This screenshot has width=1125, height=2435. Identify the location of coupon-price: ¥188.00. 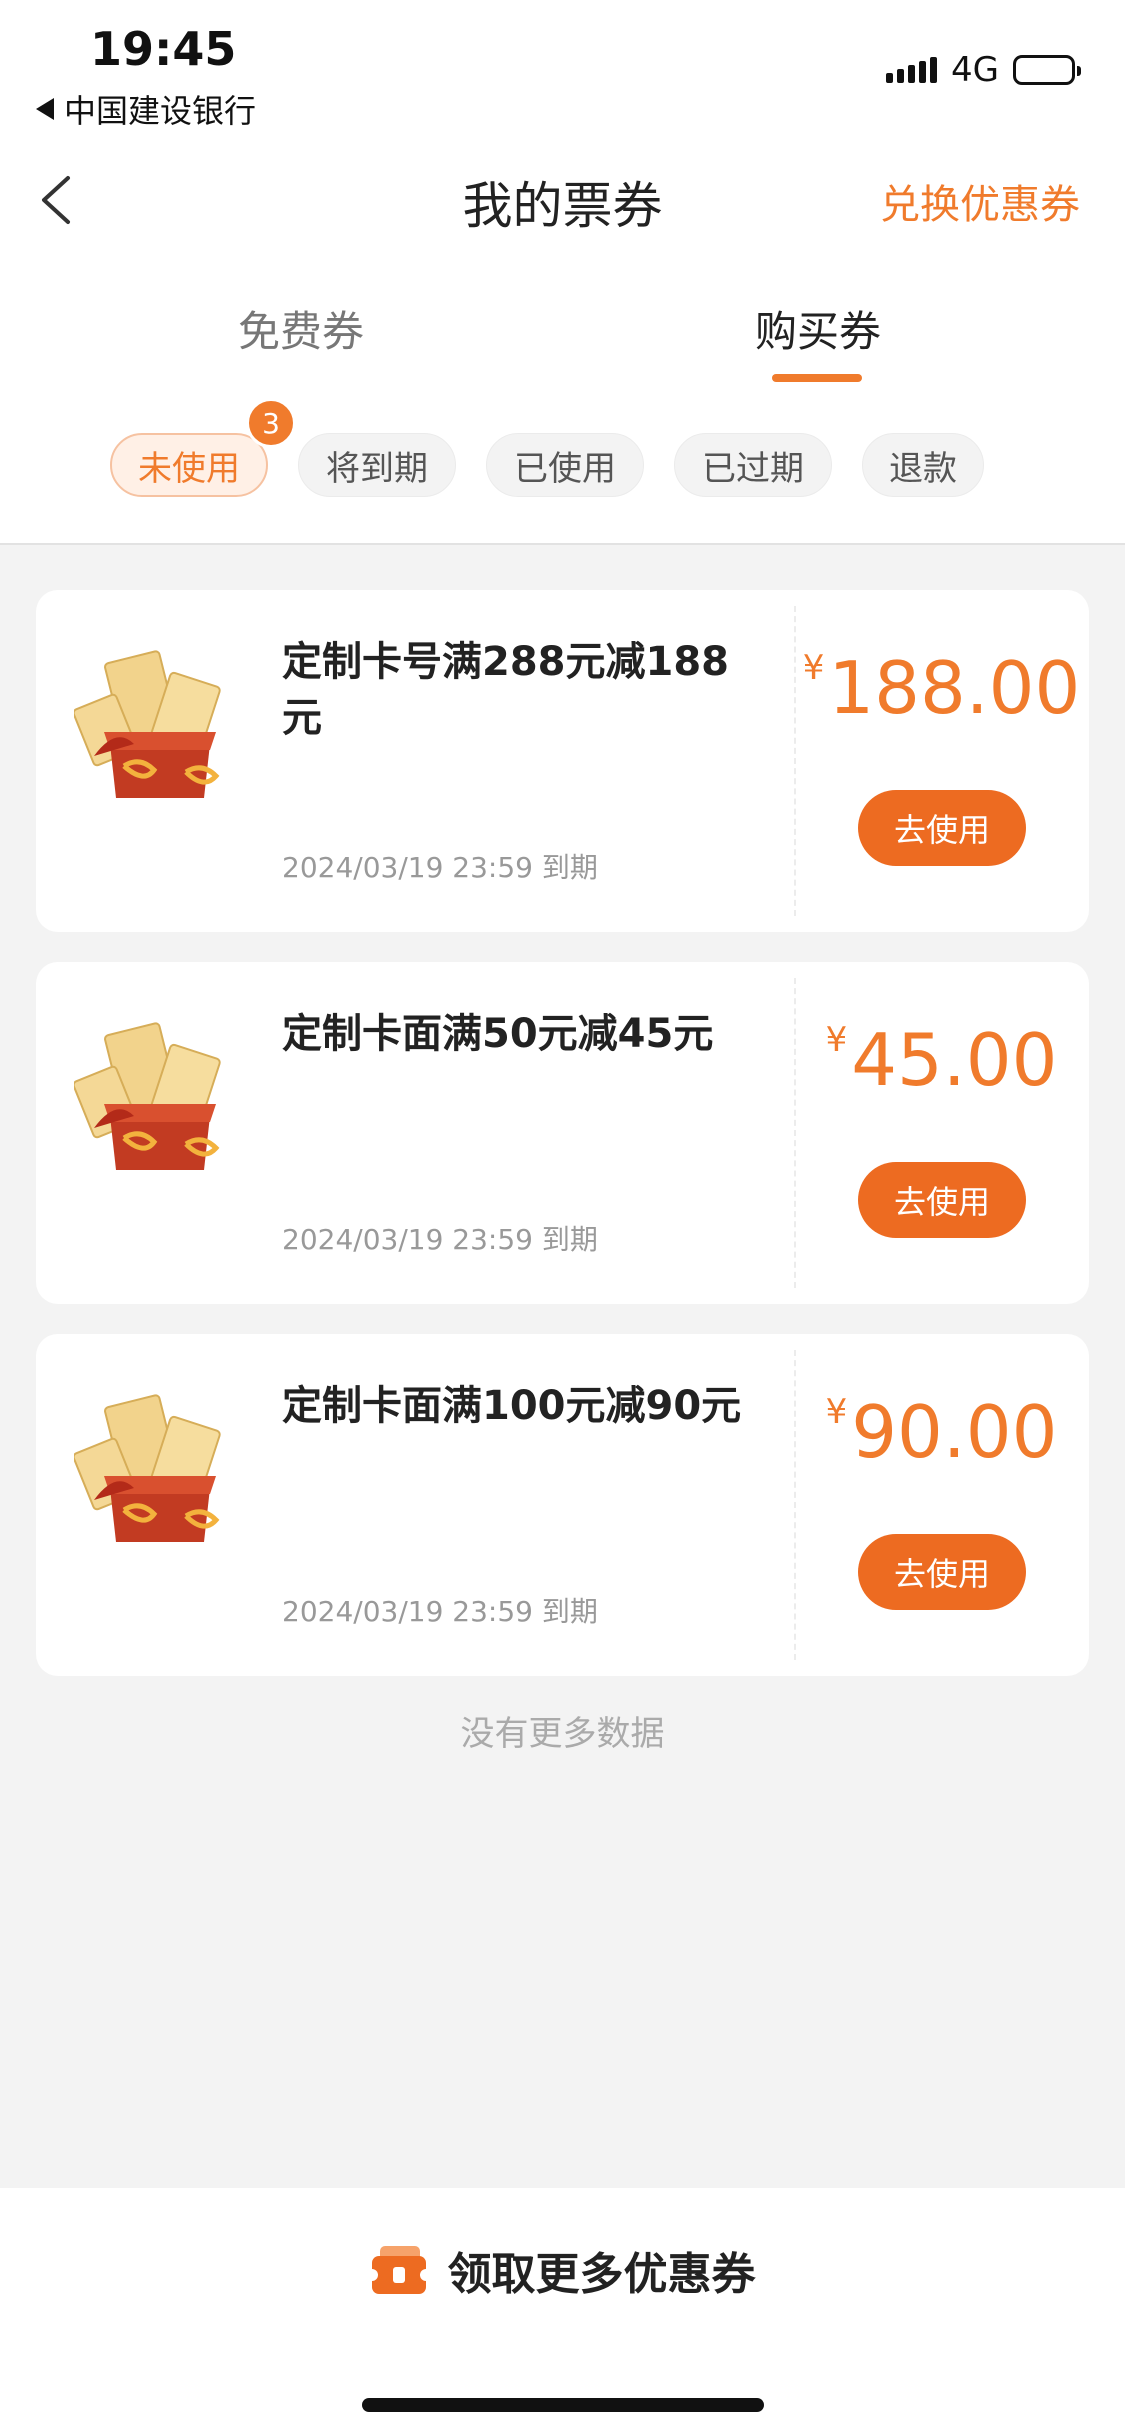
(941, 688).